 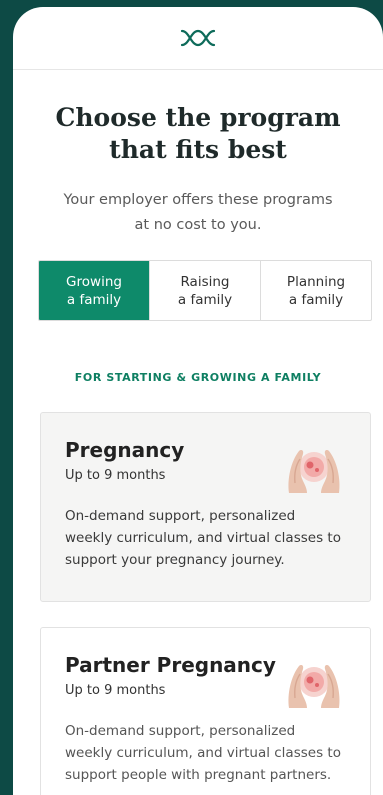 I want to click on page-title: Choose the program that fits best, so click(x=198, y=133).